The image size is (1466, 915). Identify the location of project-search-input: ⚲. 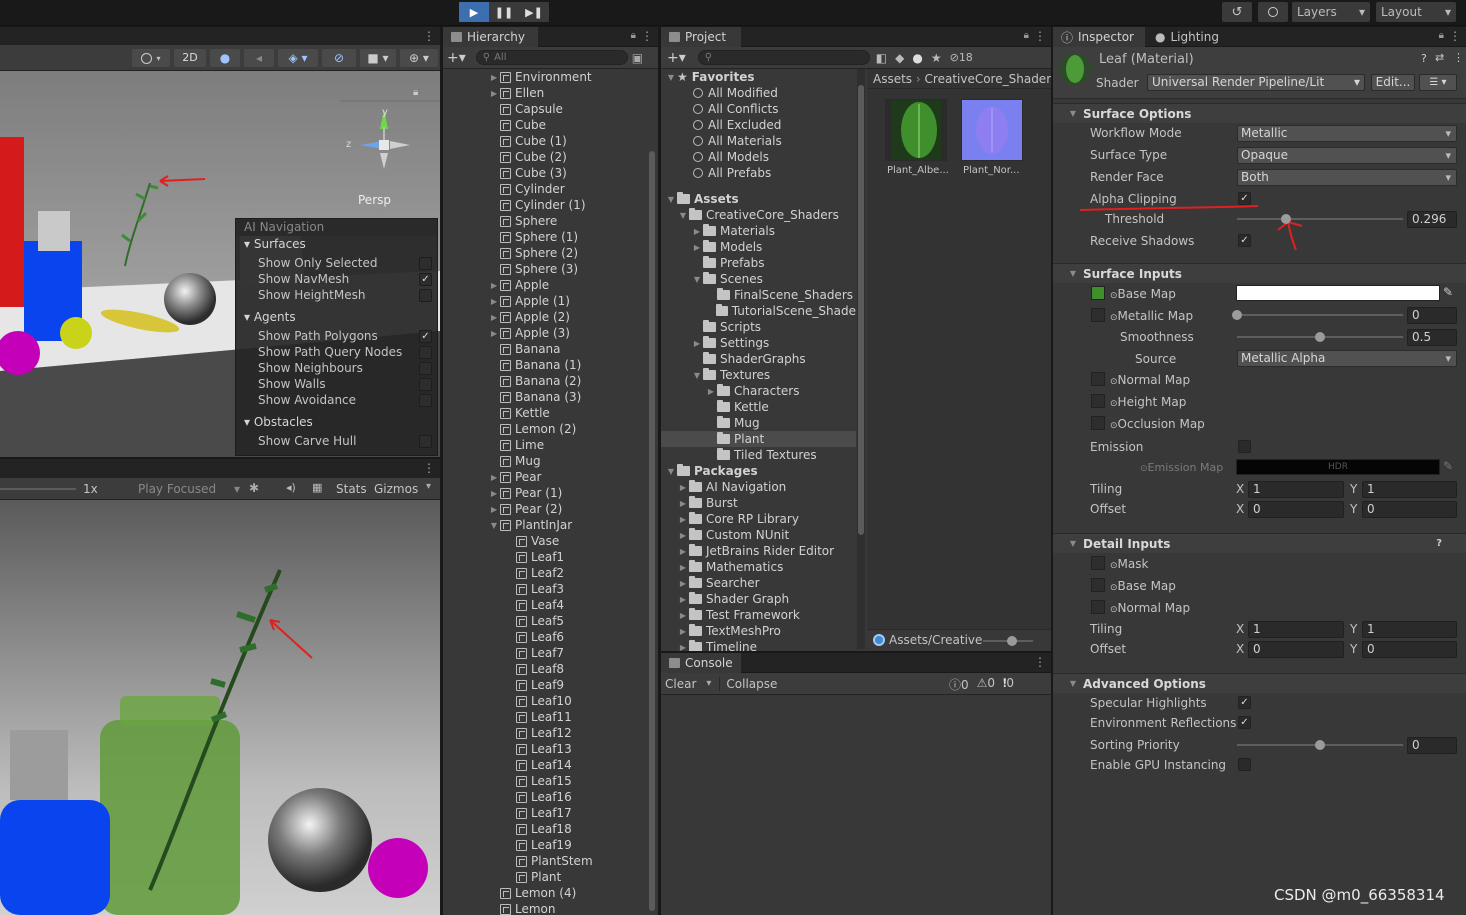
(783, 57).